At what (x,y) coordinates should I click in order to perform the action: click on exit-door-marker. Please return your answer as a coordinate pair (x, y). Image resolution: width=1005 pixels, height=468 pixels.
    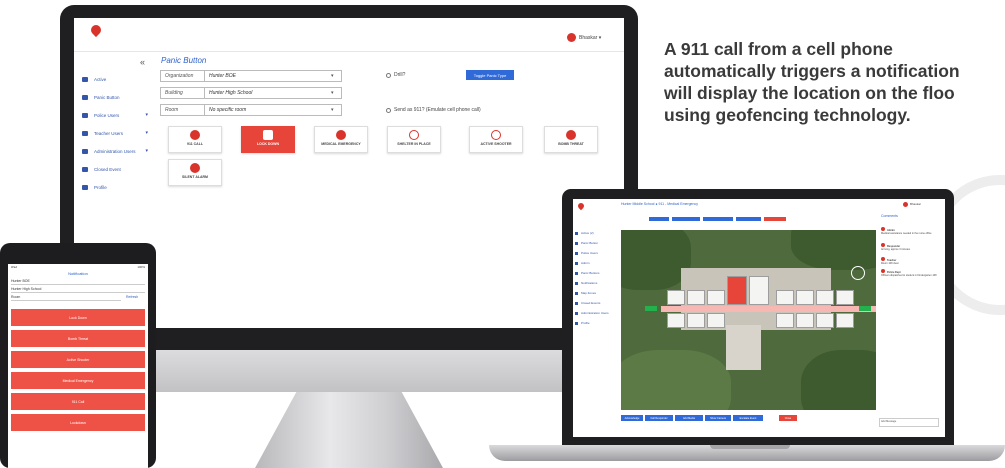
    Looking at the image, I should click on (865, 308).